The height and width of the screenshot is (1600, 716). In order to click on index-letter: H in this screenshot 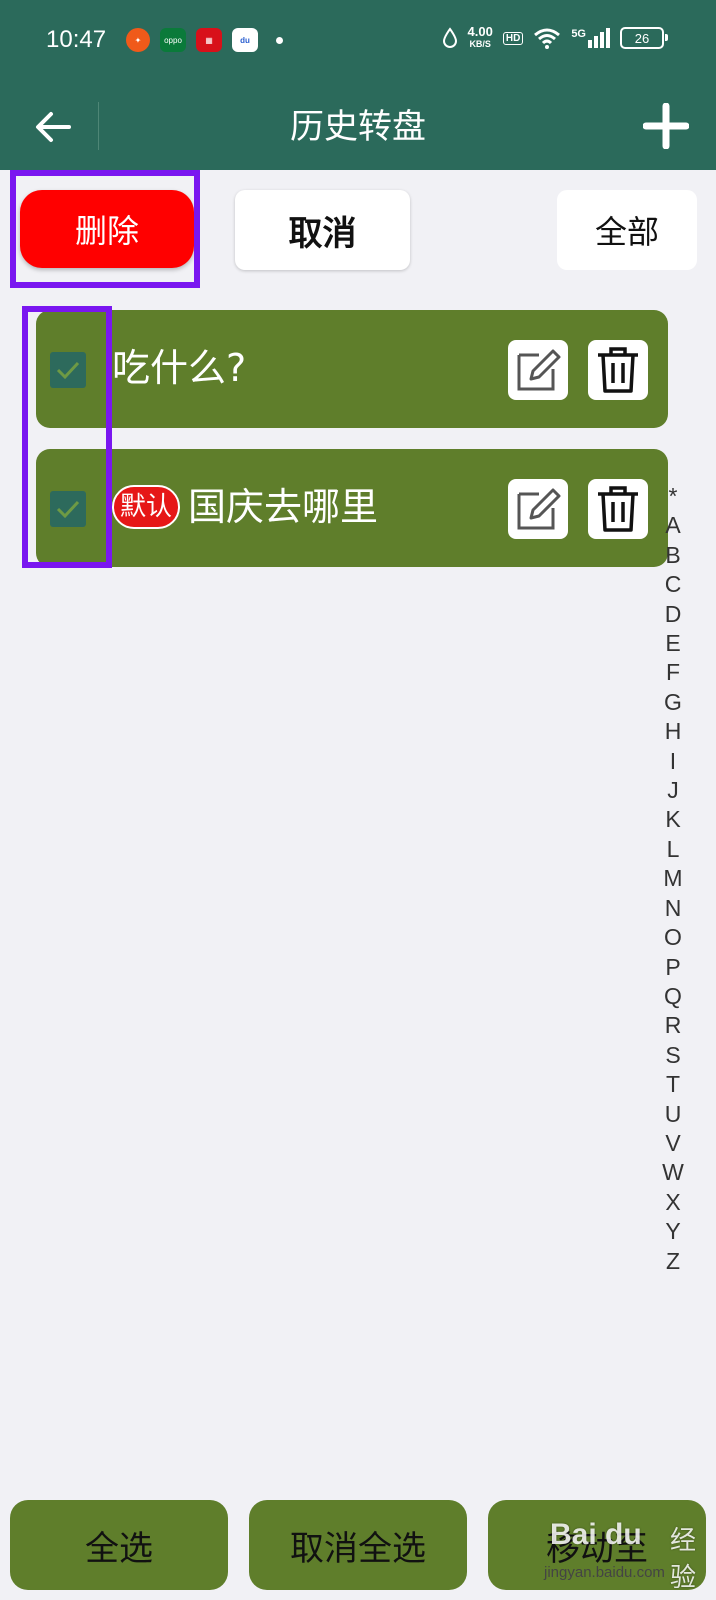, I will do `click(673, 731)`.